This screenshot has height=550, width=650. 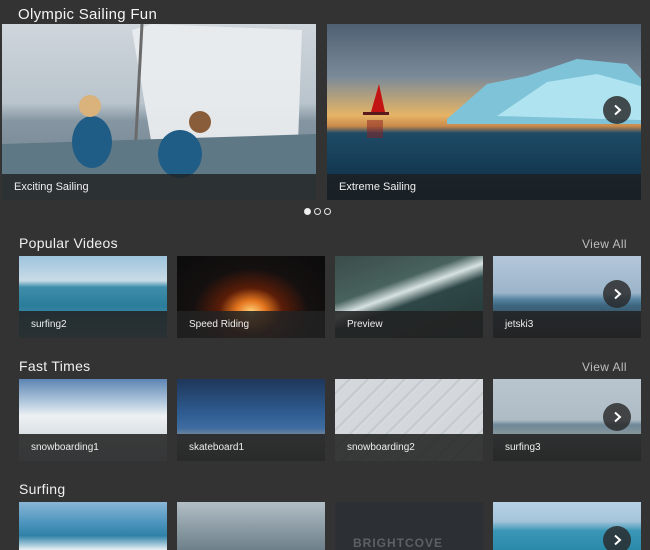 I want to click on video-card: BRIGHTCOVE BEACON, so click(x=409, y=526).